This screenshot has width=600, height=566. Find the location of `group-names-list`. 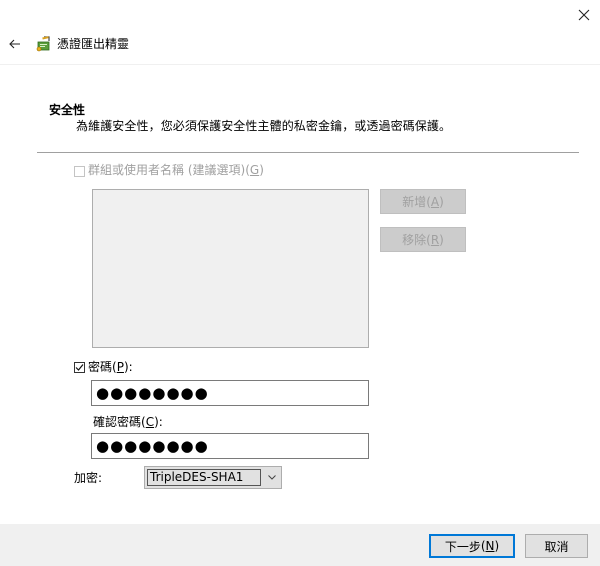

group-names-list is located at coordinates (230, 268).